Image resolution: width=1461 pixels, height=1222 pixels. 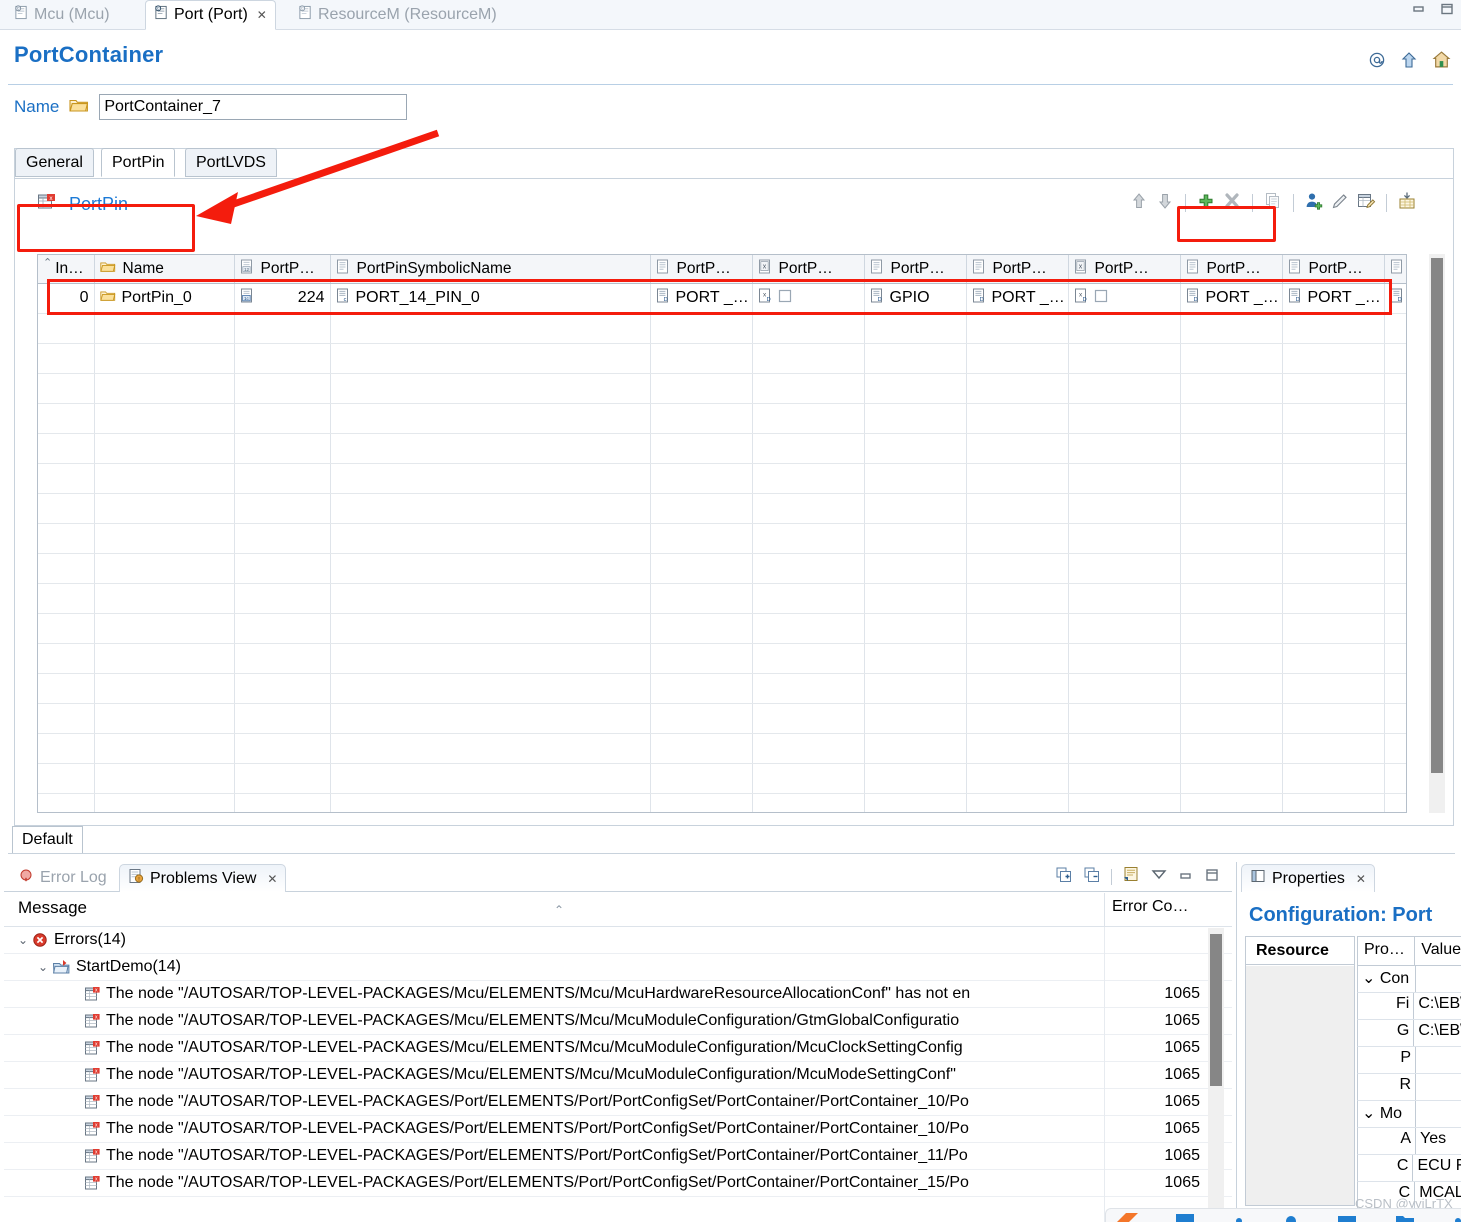 I want to click on app-keyboard-icon, so click(x=1347, y=1216).